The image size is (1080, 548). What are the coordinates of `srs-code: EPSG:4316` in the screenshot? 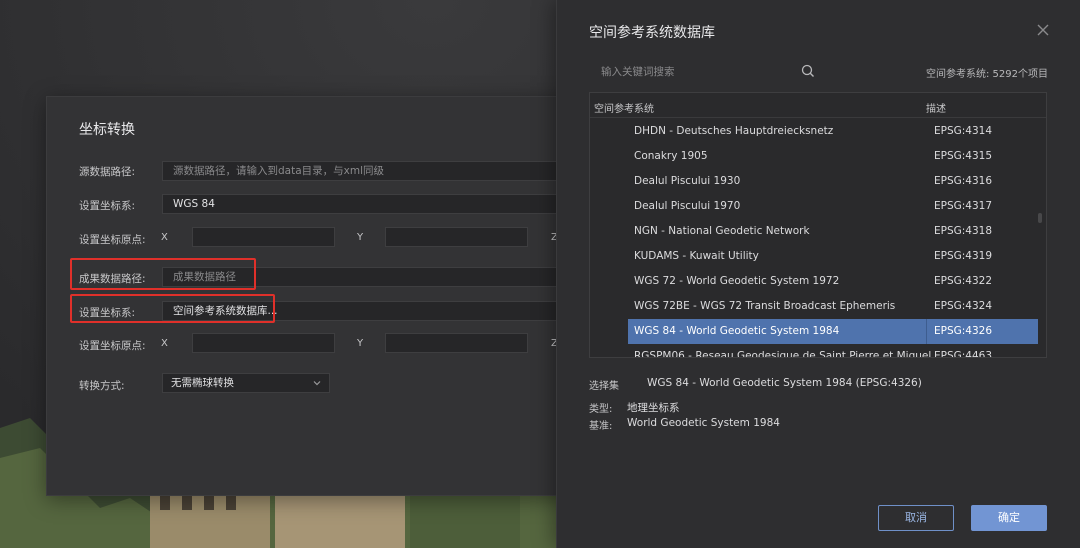 It's located at (963, 181).